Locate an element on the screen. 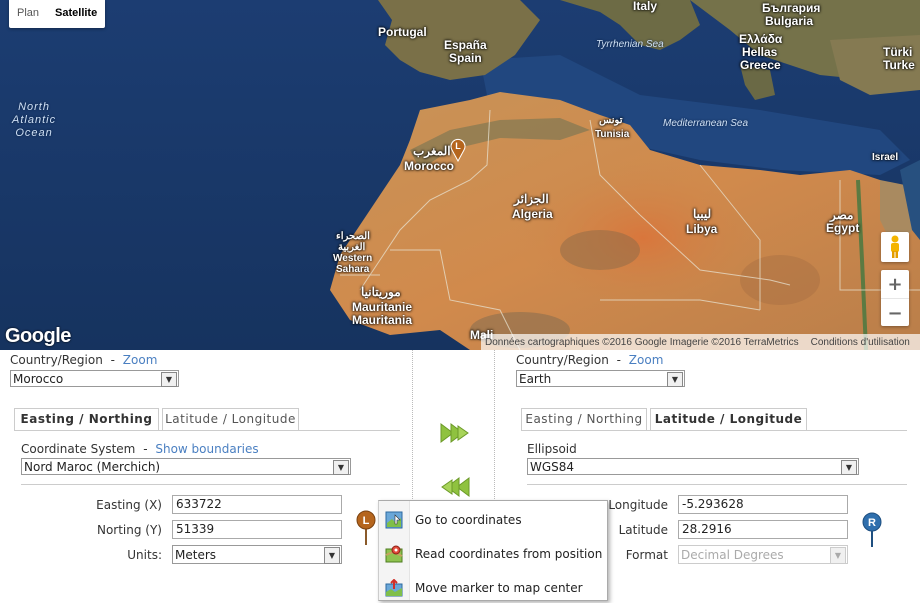  read-coordinates-icon is located at coordinates (394, 554).